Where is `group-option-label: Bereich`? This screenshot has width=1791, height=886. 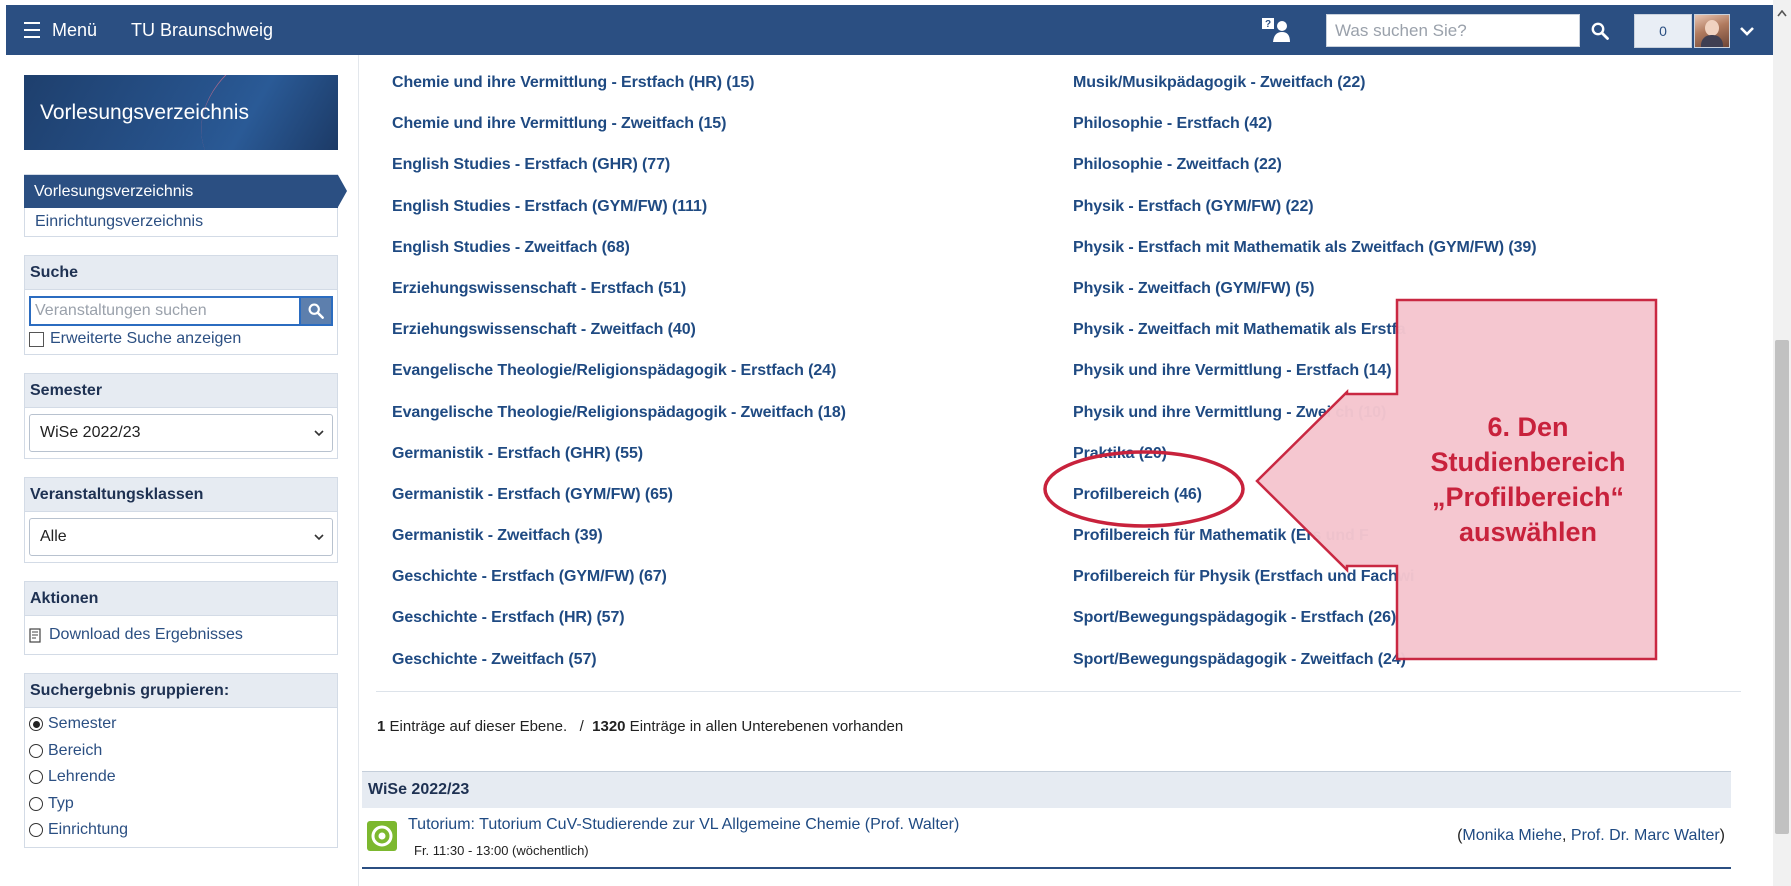 group-option-label: Bereich is located at coordinates (75, 750).